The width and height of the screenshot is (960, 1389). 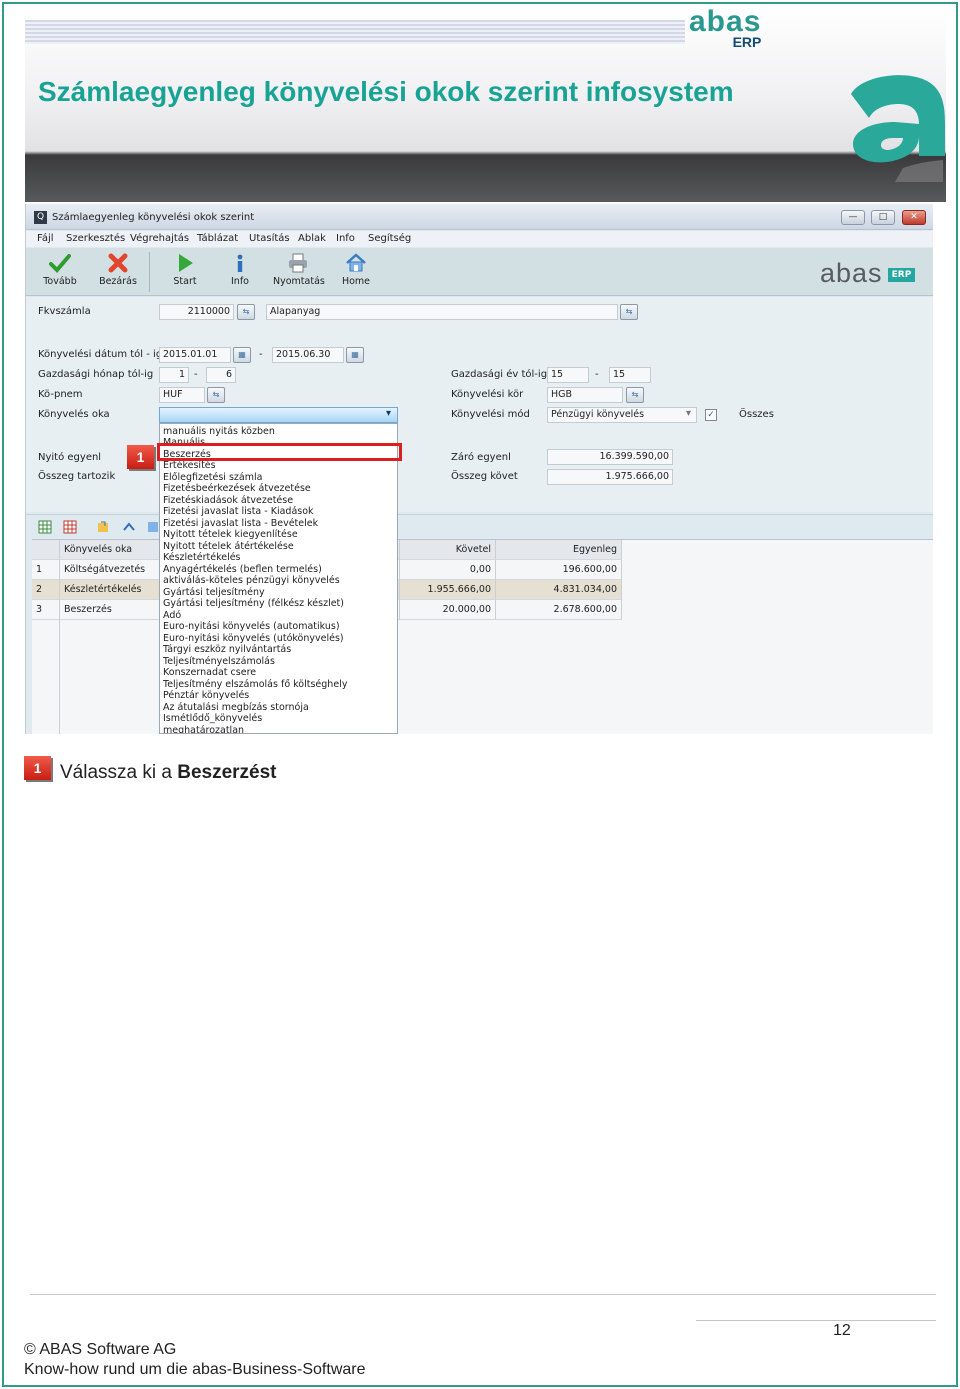 I want to click on posting-mode-select: Pénzügyi könyvelés, so click(x=622, y=415).